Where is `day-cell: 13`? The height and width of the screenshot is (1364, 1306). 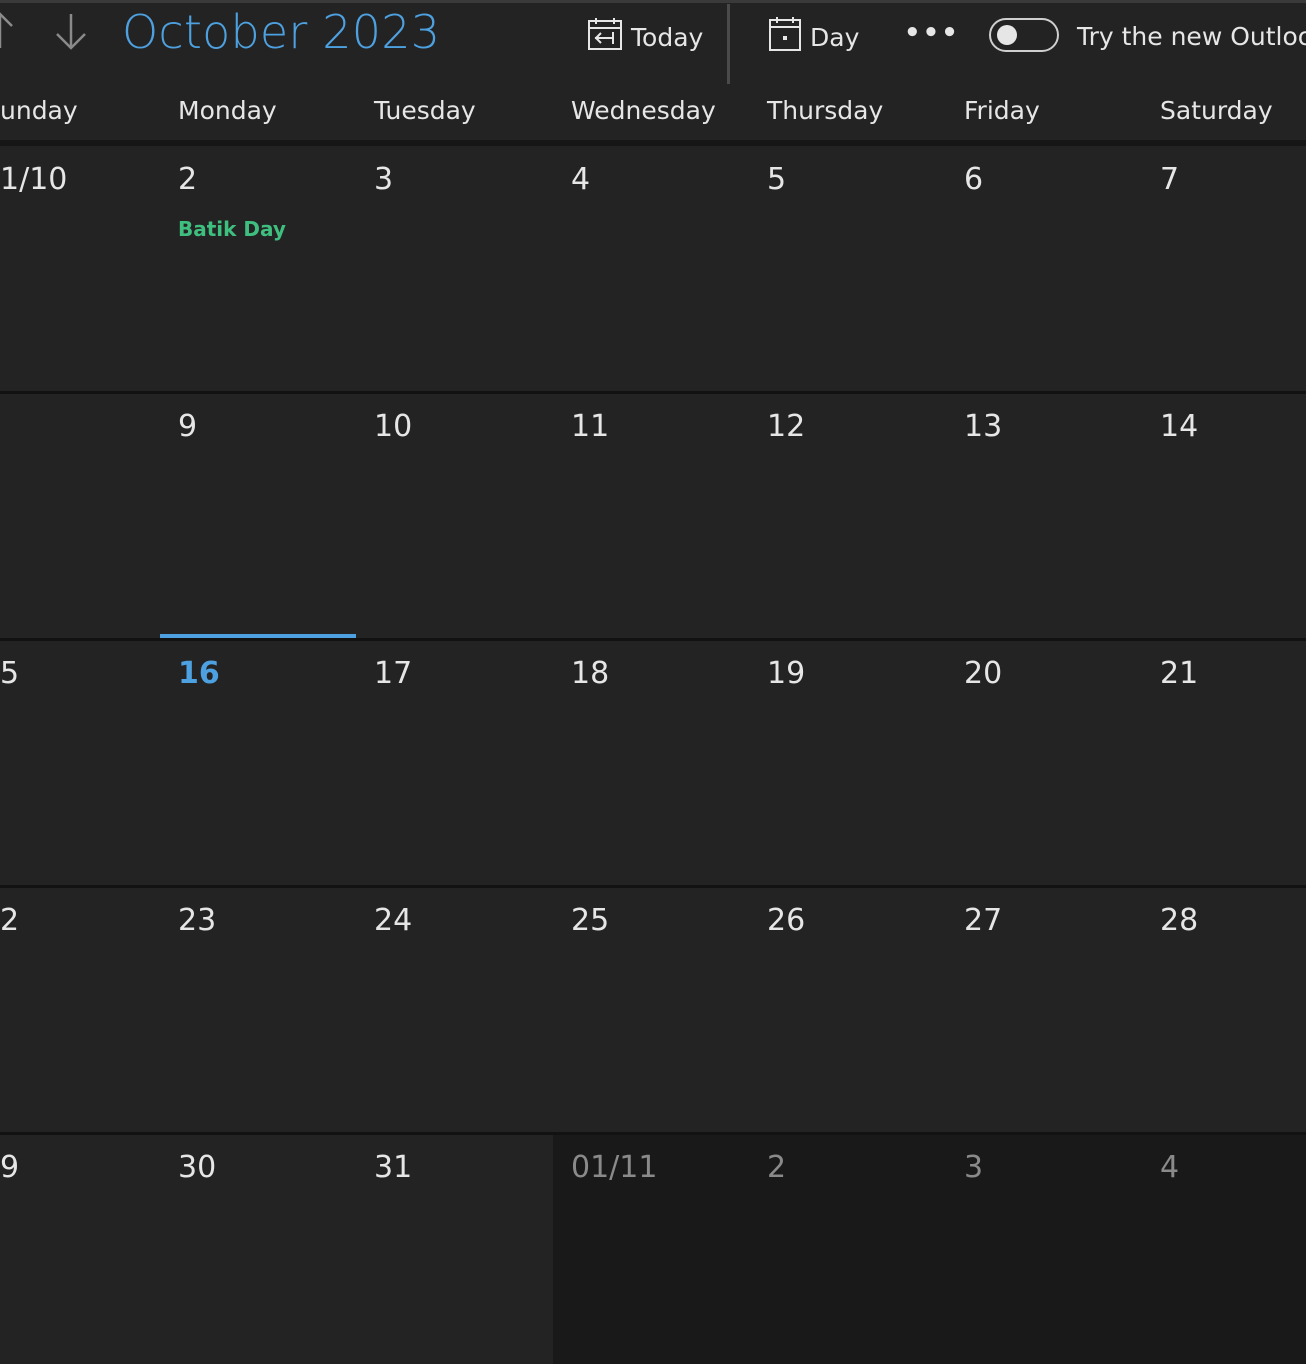 day-cell: 13 is located at coordinates (1044, 516).